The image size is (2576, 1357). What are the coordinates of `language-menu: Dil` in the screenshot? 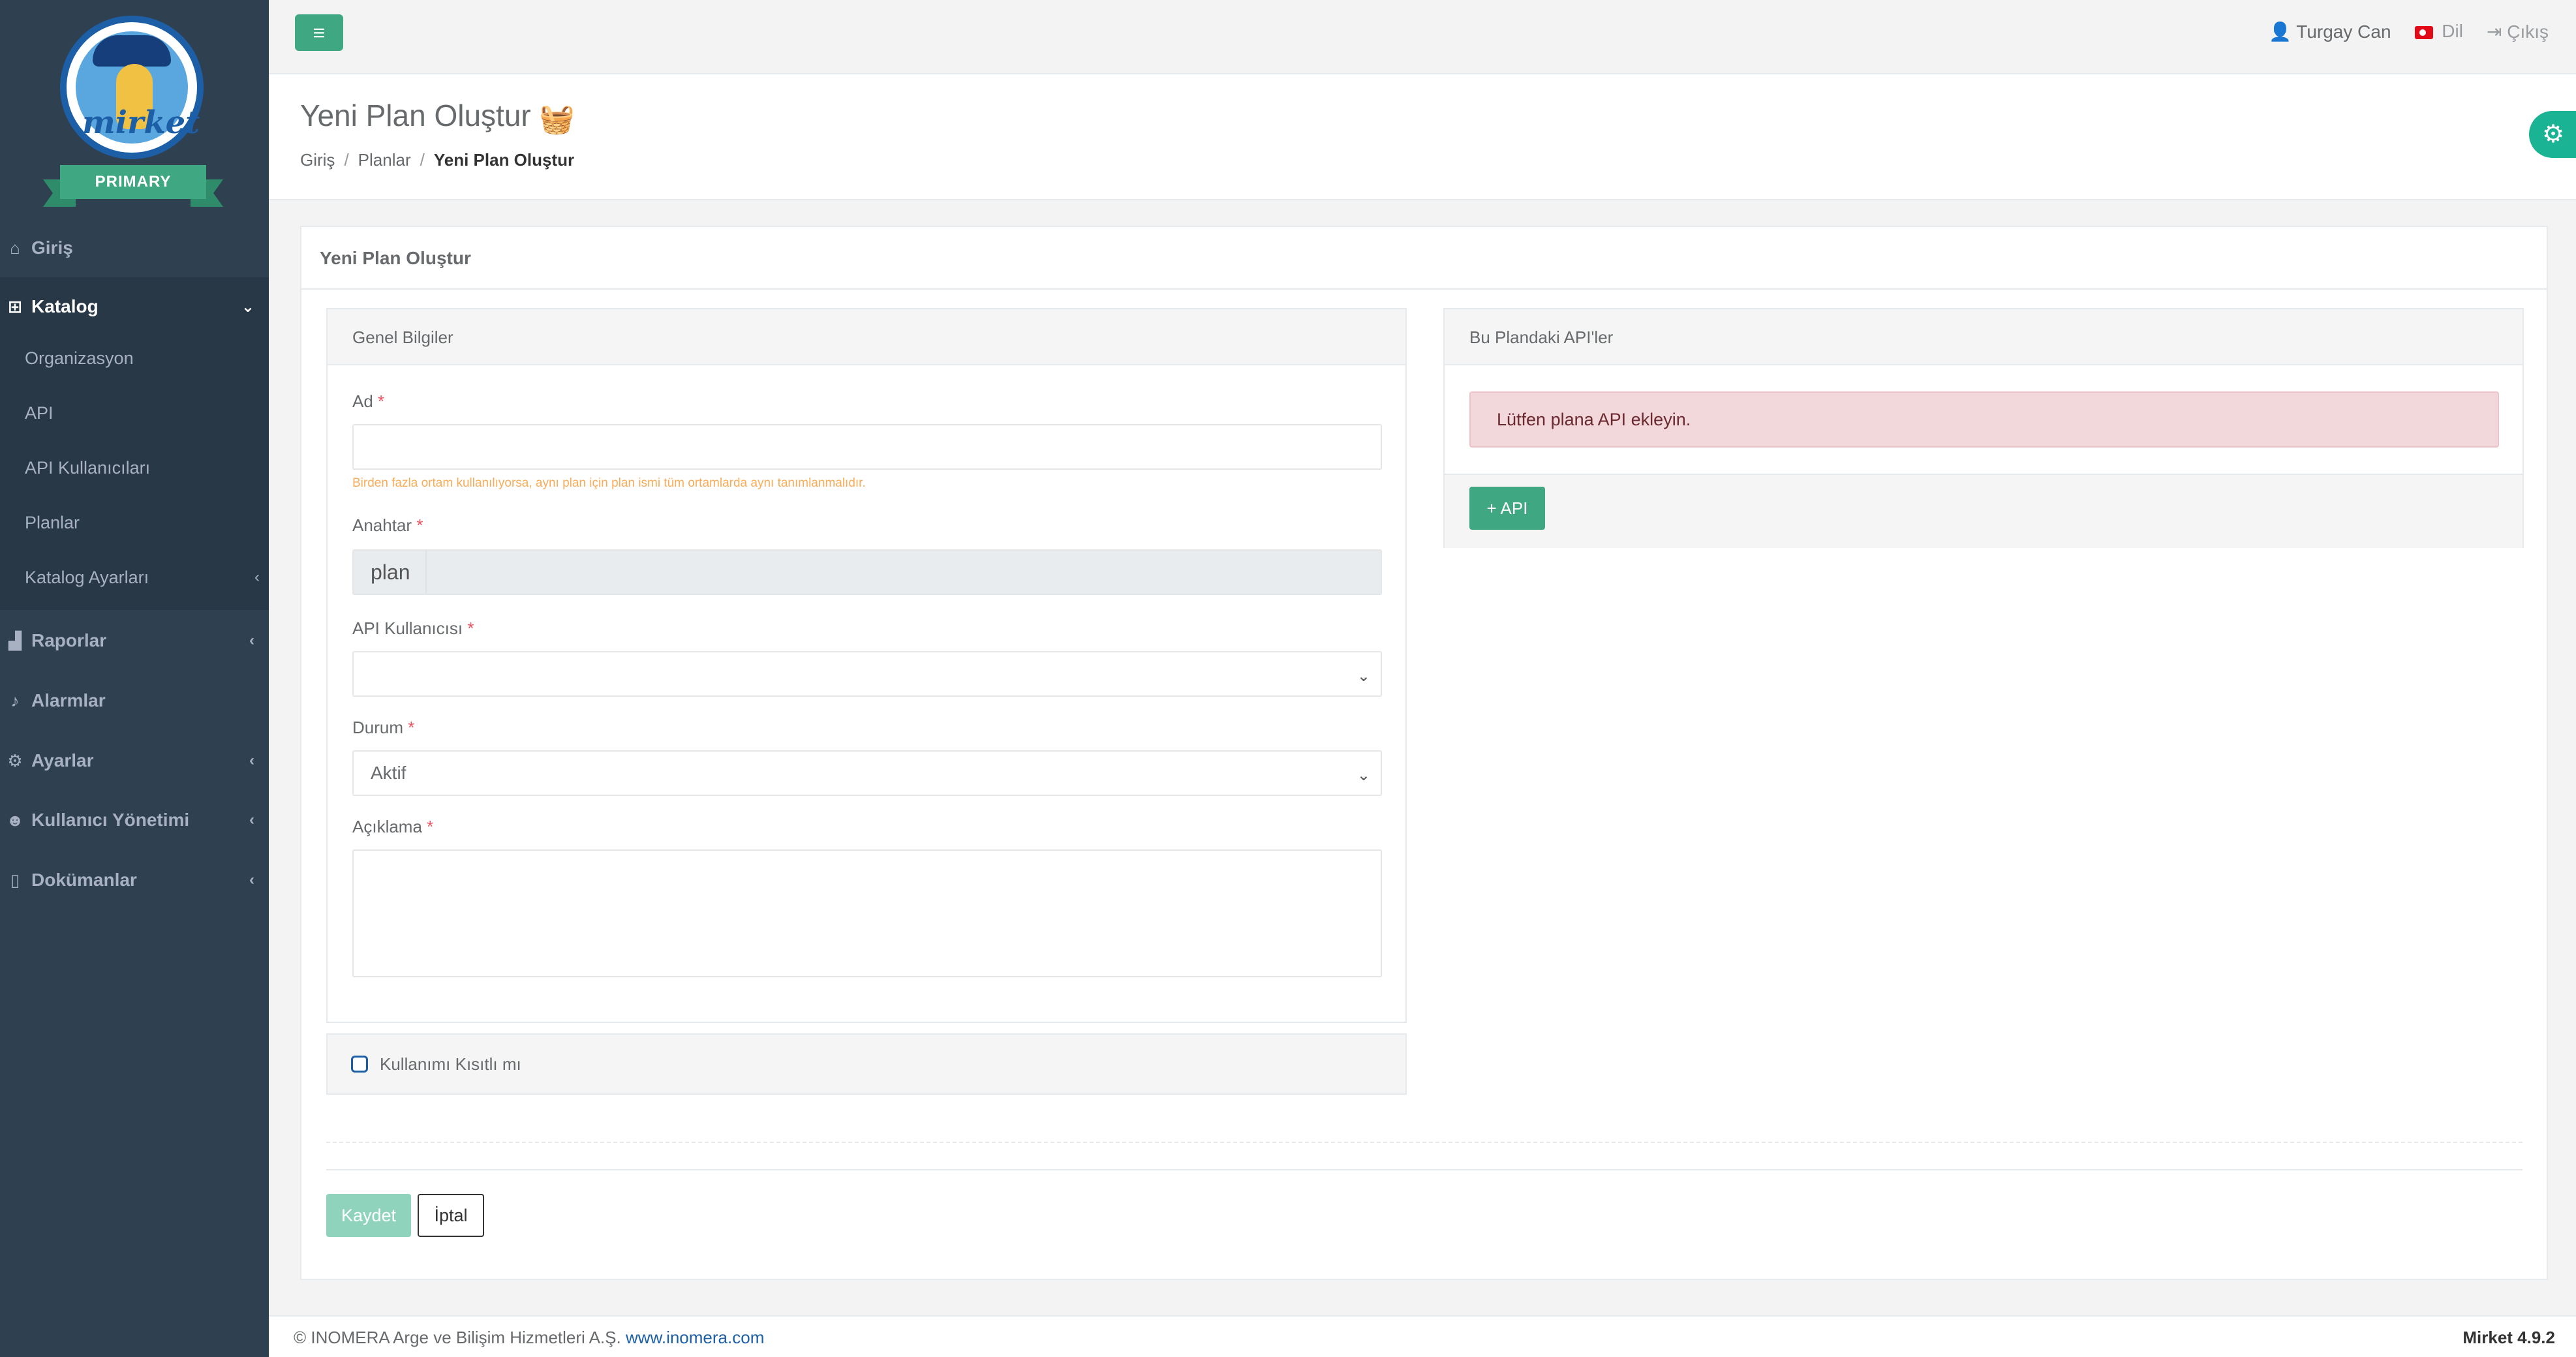 It's located at (2438, 31).